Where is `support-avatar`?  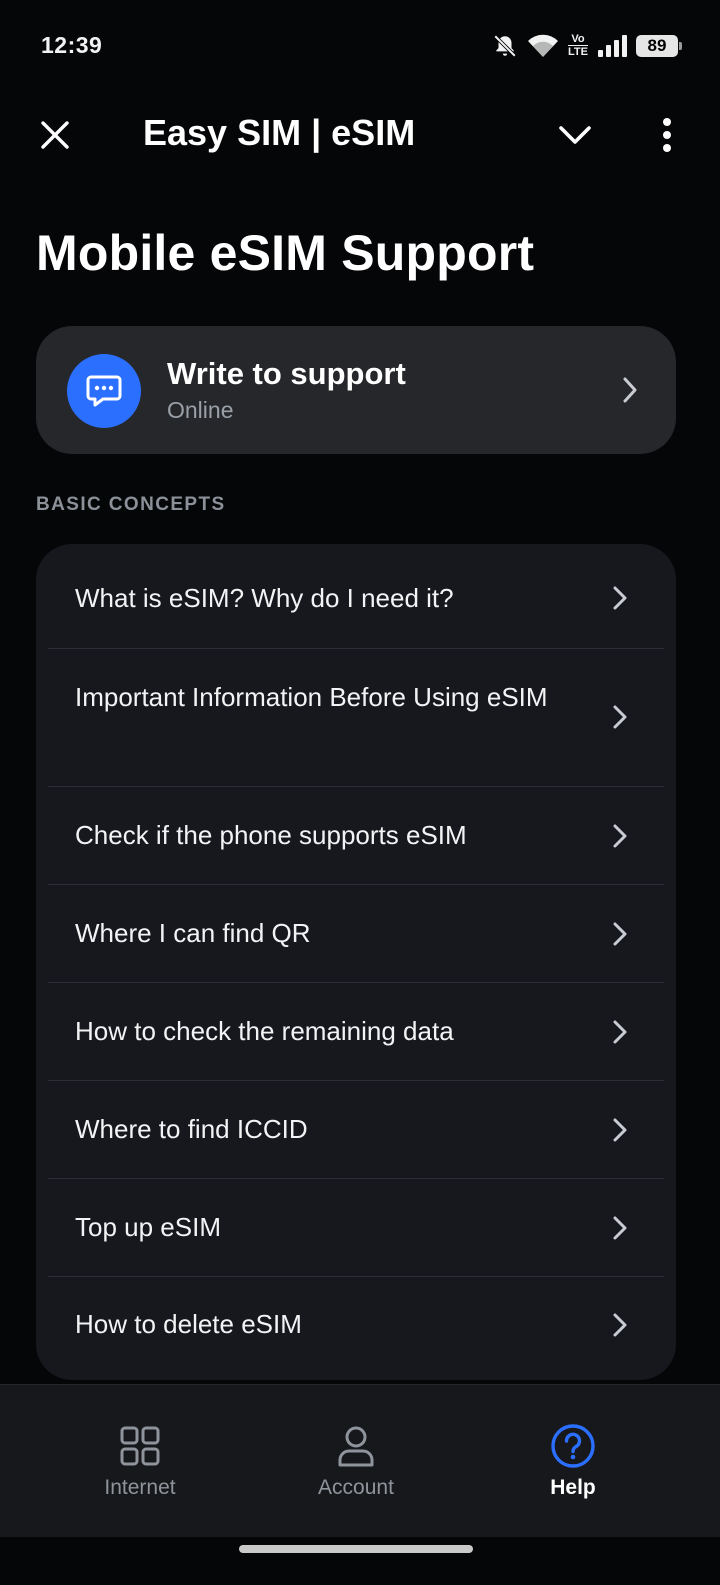 support-avatar is located at coordinates (104, 391).